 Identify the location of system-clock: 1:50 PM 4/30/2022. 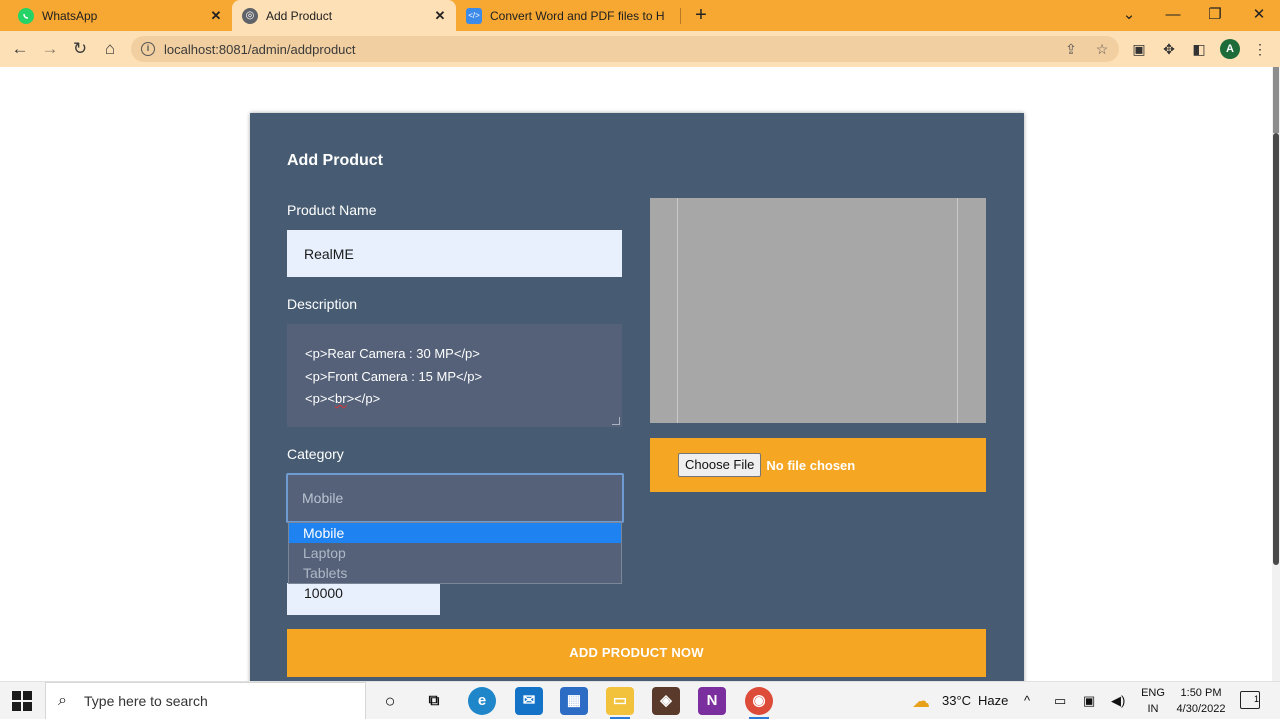
(1201, 701).